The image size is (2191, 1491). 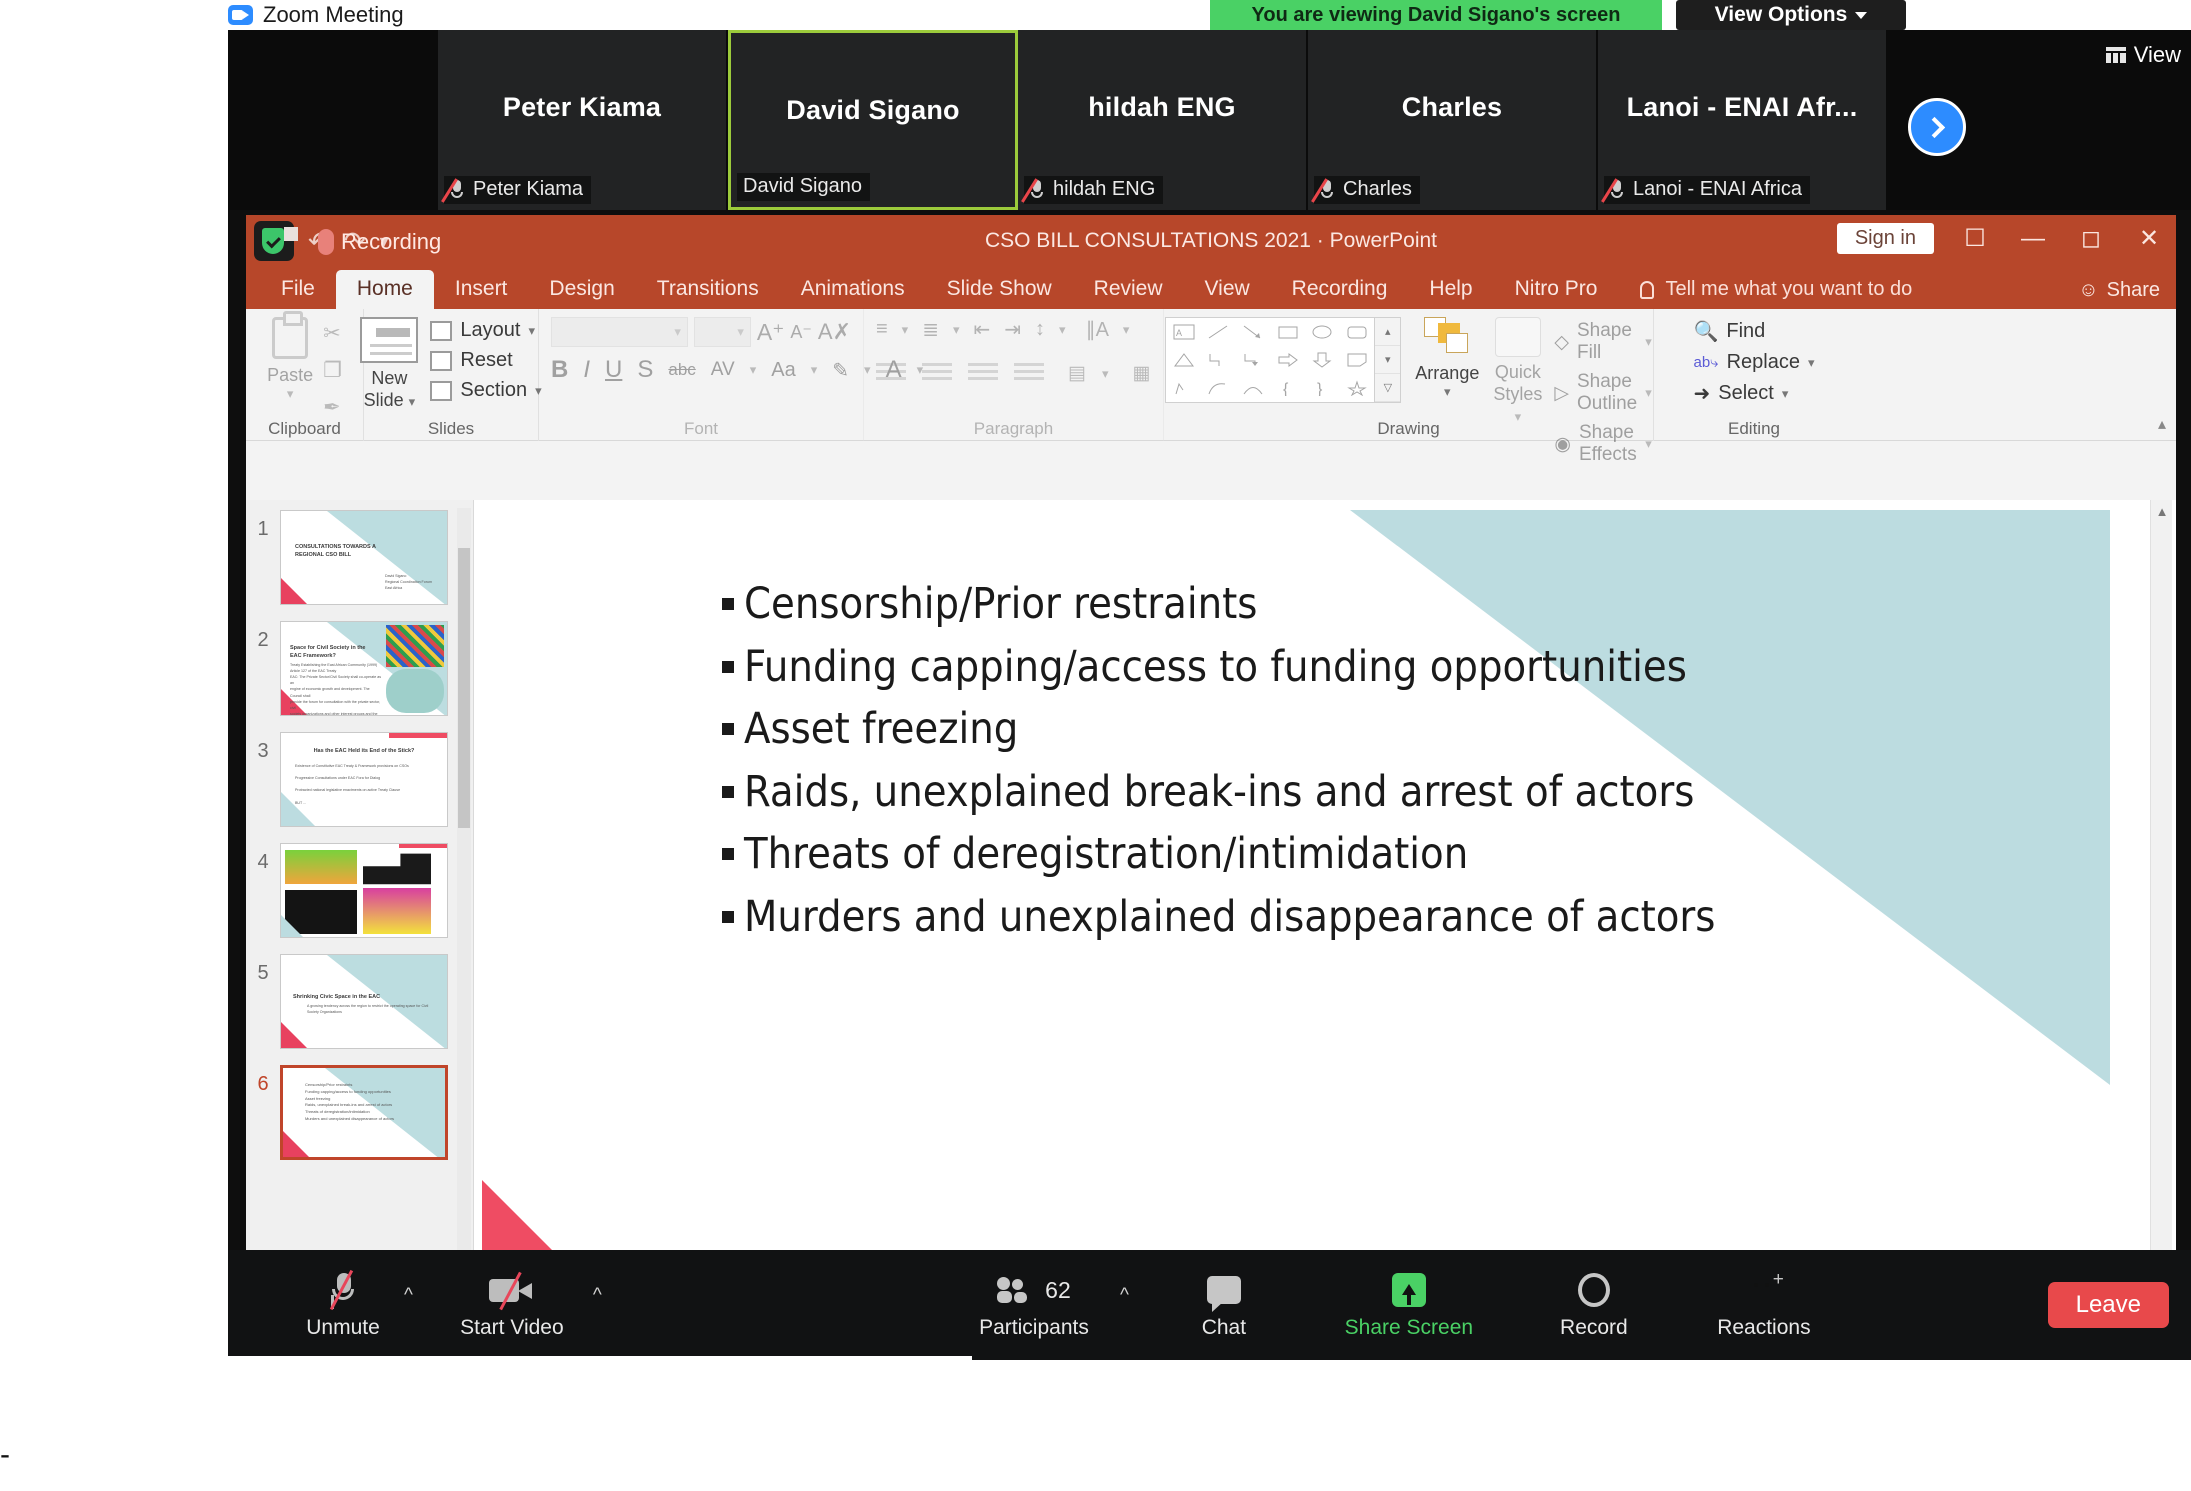 I want to click on shapes-scroll: ▴ ▾ ▽, so click(x=1388, y=360).